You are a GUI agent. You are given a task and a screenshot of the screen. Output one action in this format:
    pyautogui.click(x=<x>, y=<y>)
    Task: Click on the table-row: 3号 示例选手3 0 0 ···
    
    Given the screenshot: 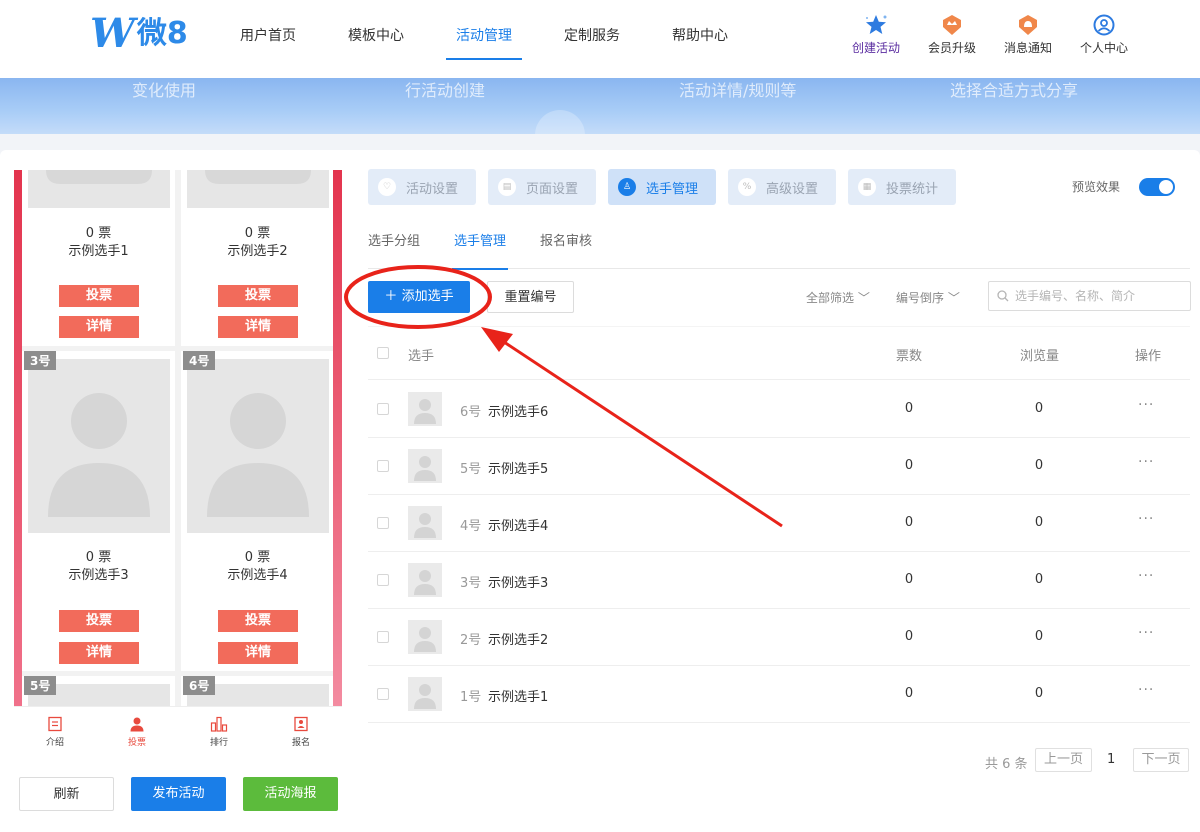 What is the action you would take?
    pyautogui.click(x=779, y=580)
    